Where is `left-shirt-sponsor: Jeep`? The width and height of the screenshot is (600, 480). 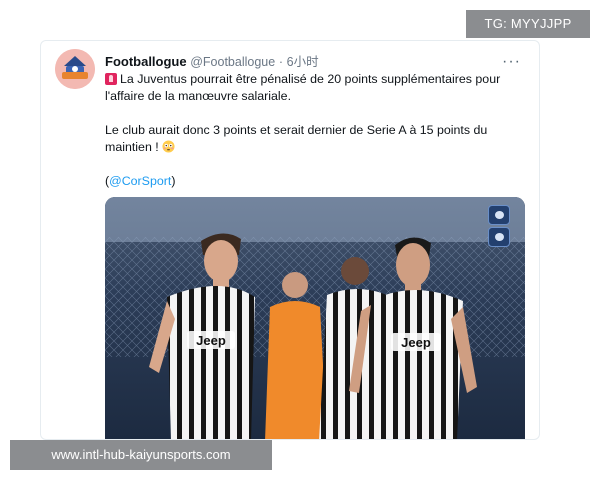 left-shirt-sponsor: Jeep is located at coordinates (211, 340).